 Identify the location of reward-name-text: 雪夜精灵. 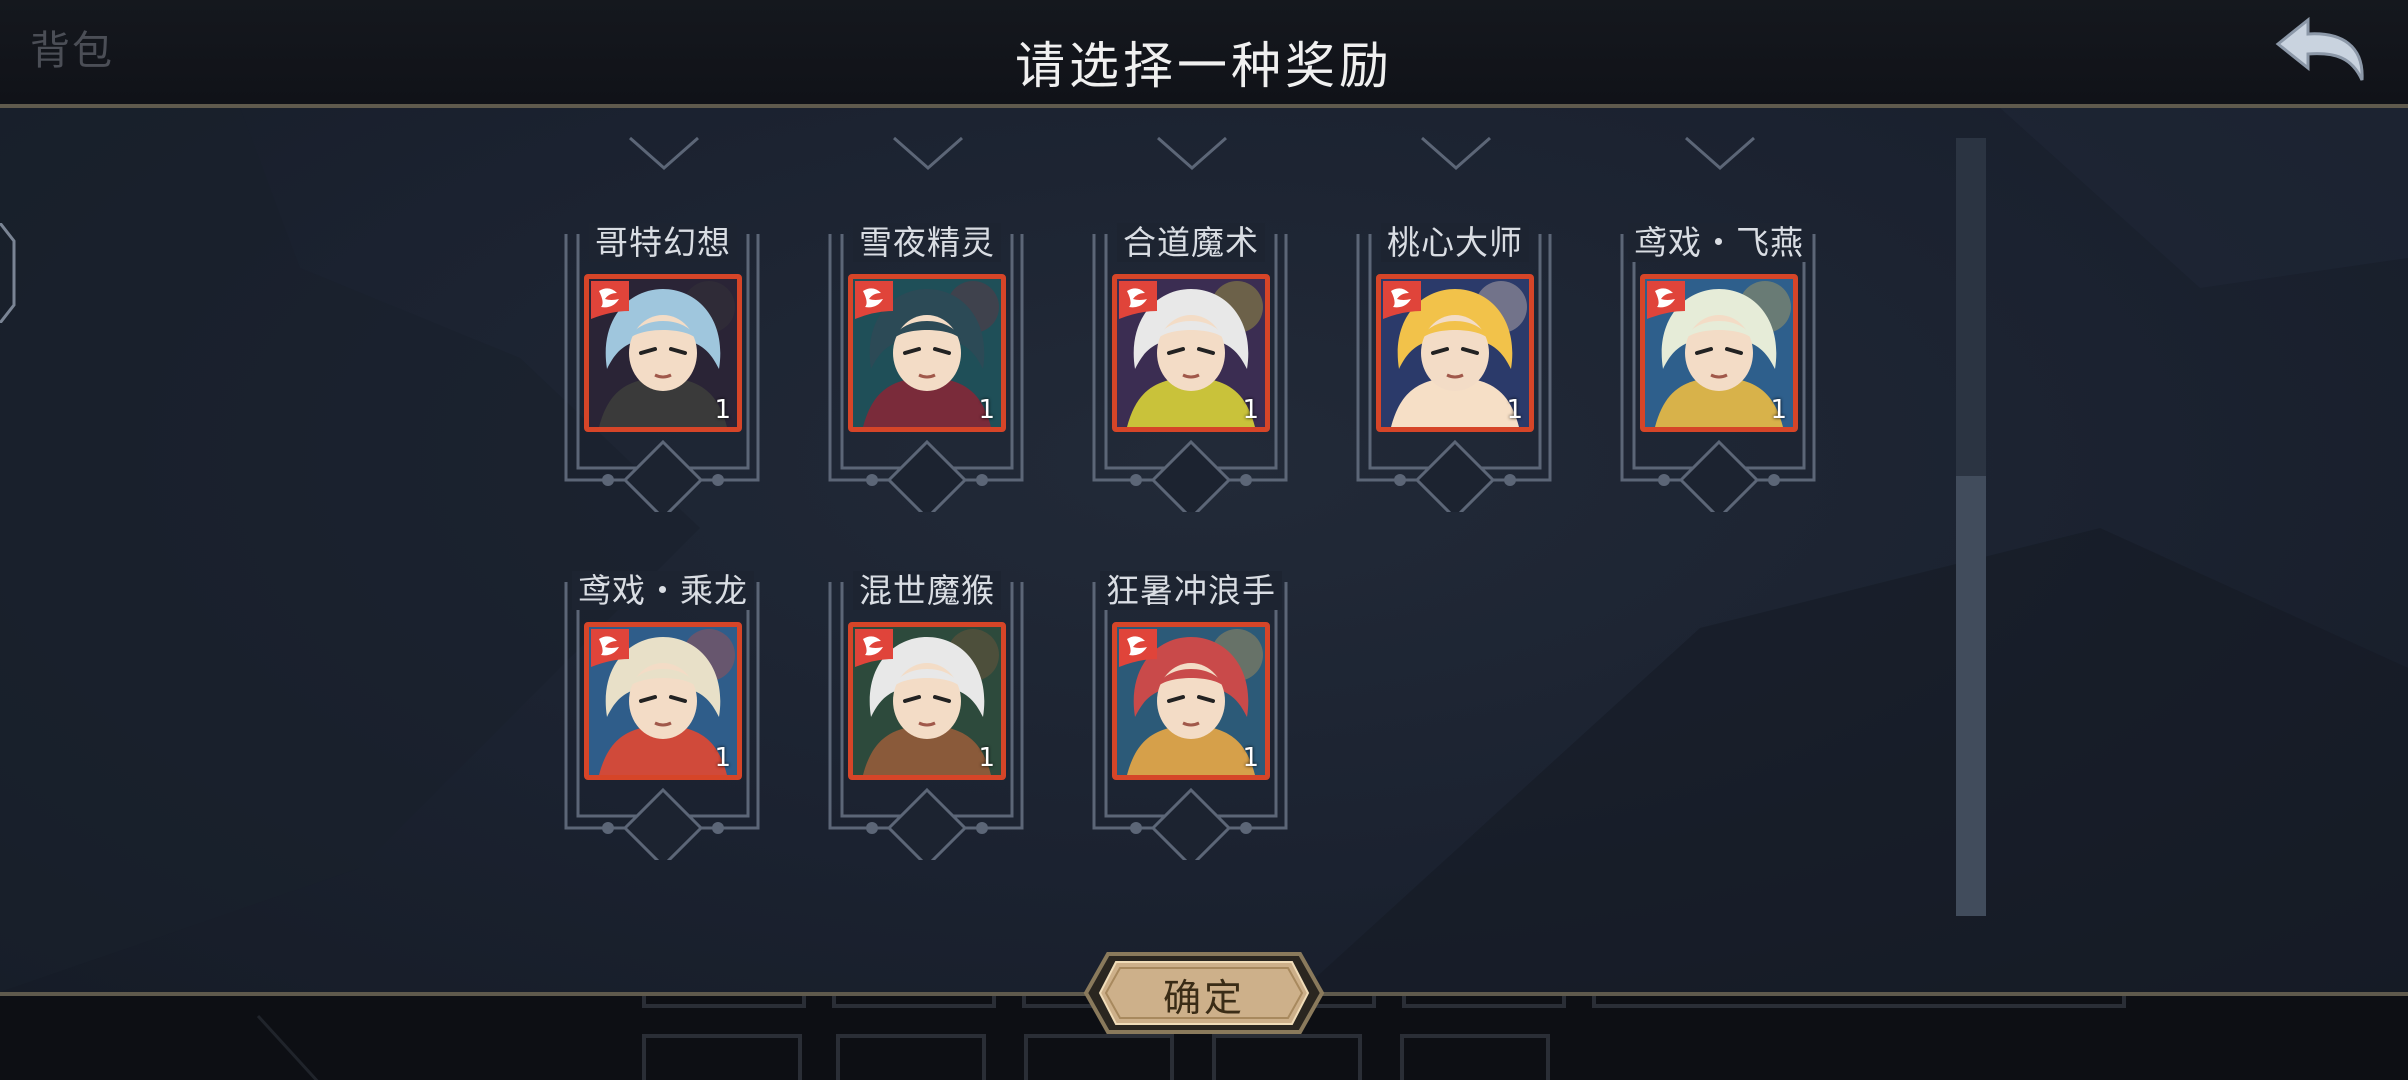
(927, 242).